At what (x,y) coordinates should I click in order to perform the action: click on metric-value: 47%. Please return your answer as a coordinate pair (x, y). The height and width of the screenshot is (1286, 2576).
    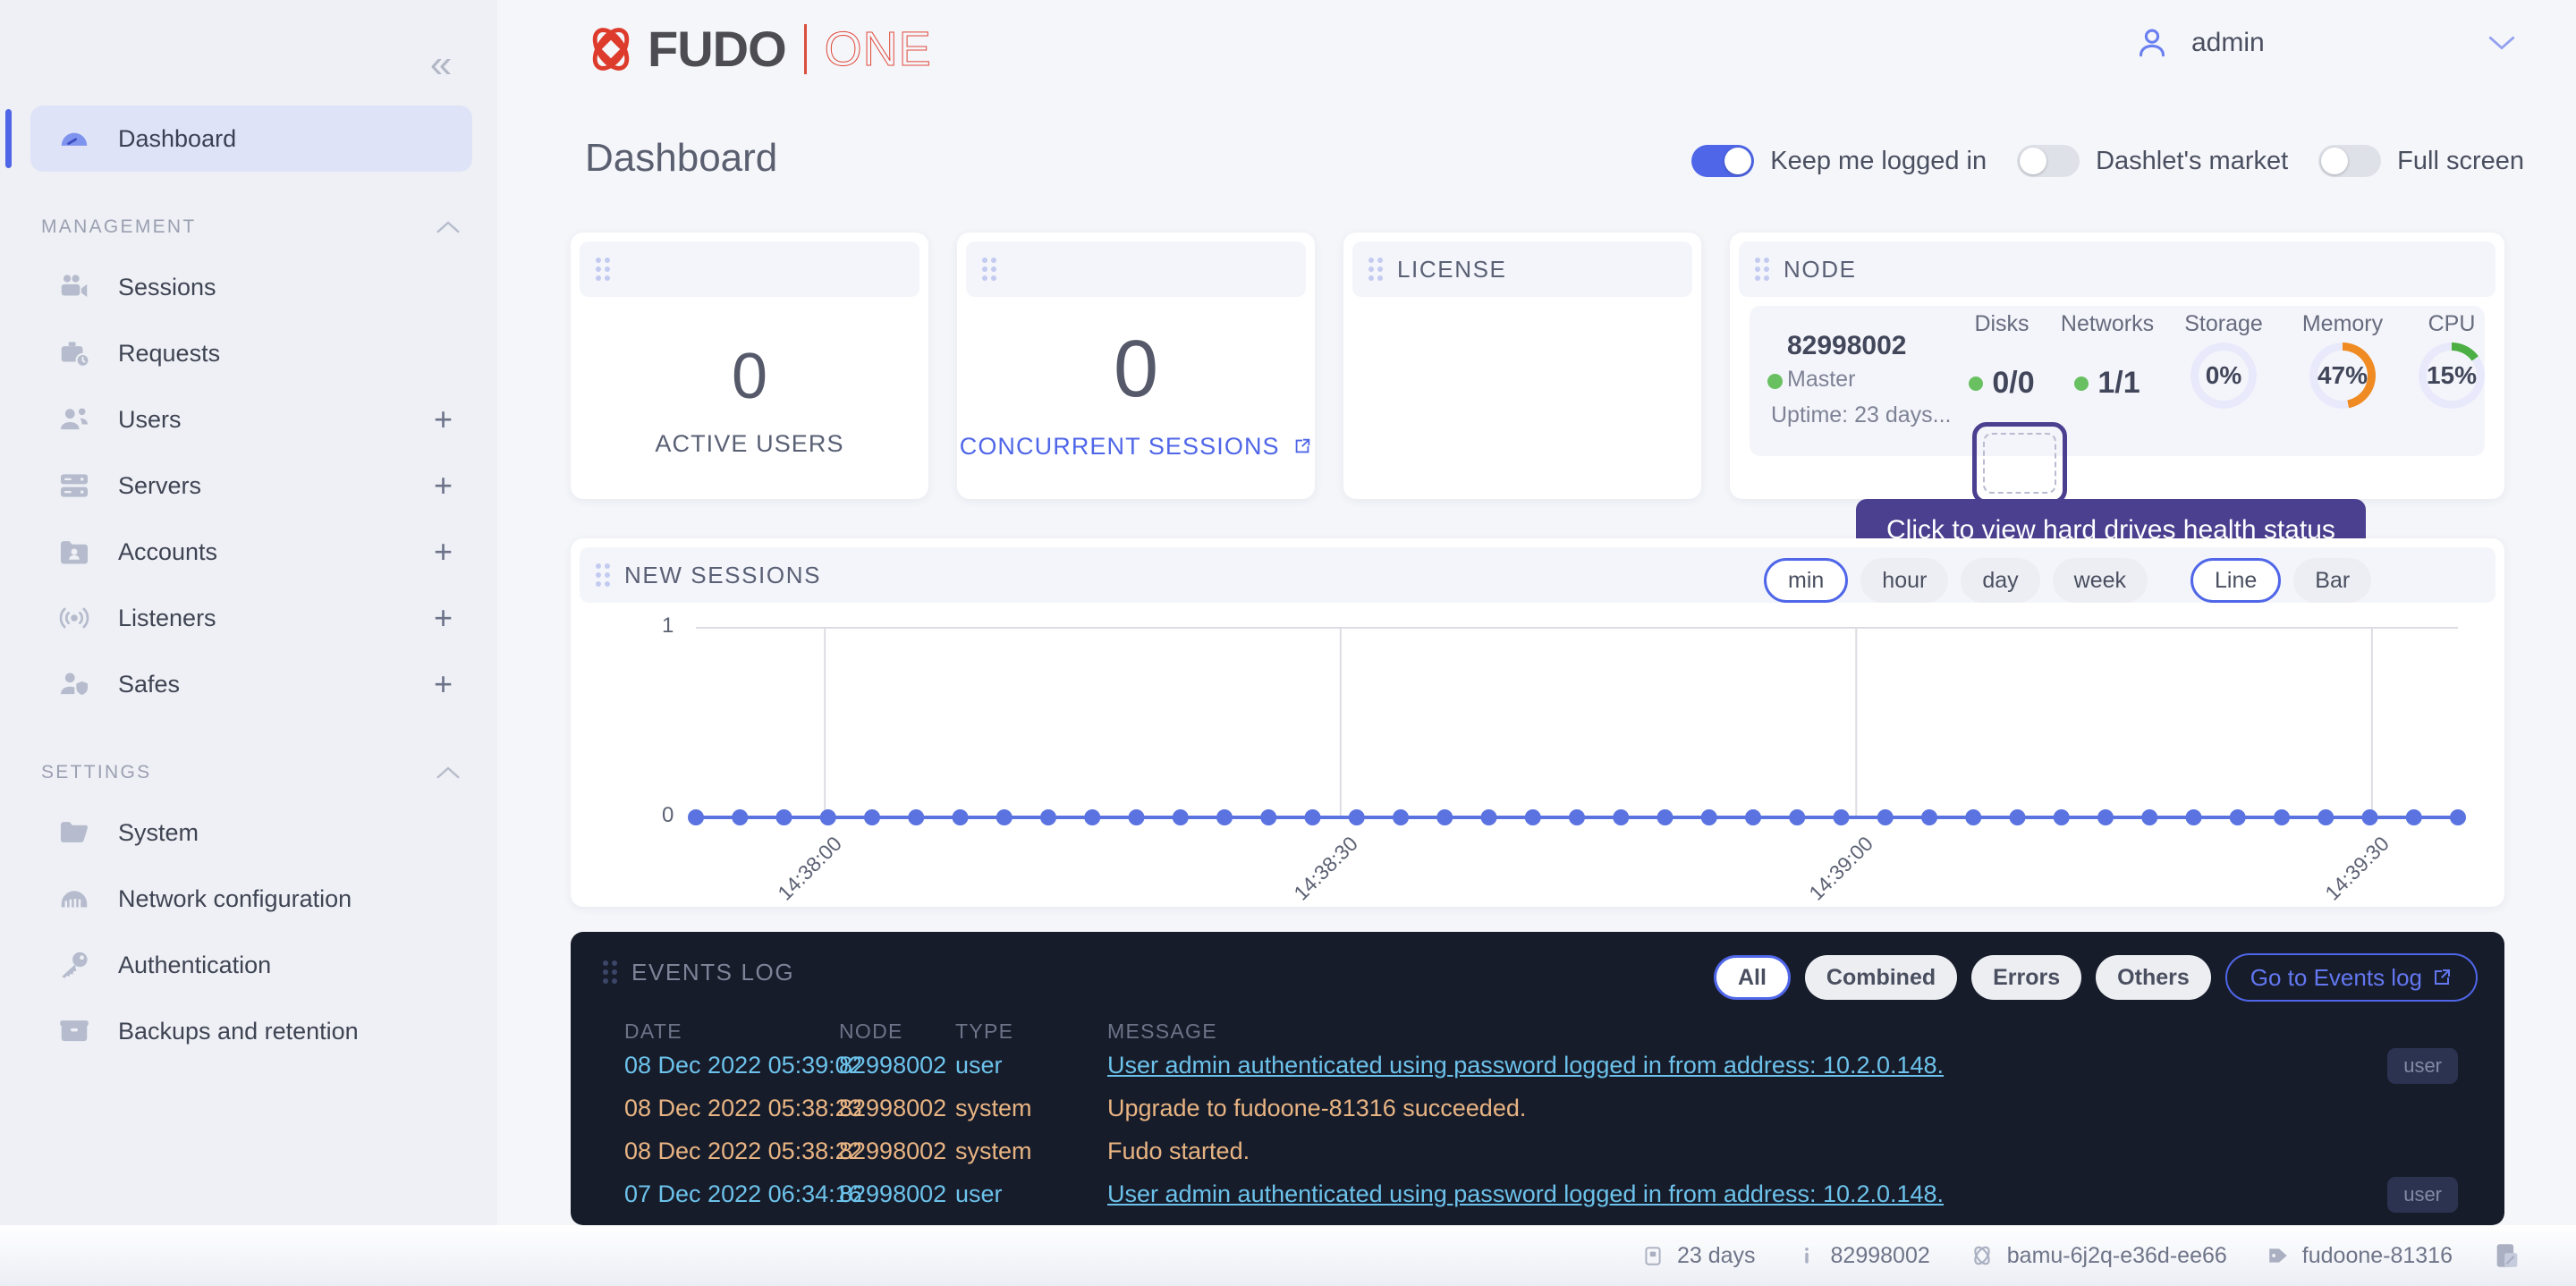
    Looking at the image, I should click on (2343, 376).